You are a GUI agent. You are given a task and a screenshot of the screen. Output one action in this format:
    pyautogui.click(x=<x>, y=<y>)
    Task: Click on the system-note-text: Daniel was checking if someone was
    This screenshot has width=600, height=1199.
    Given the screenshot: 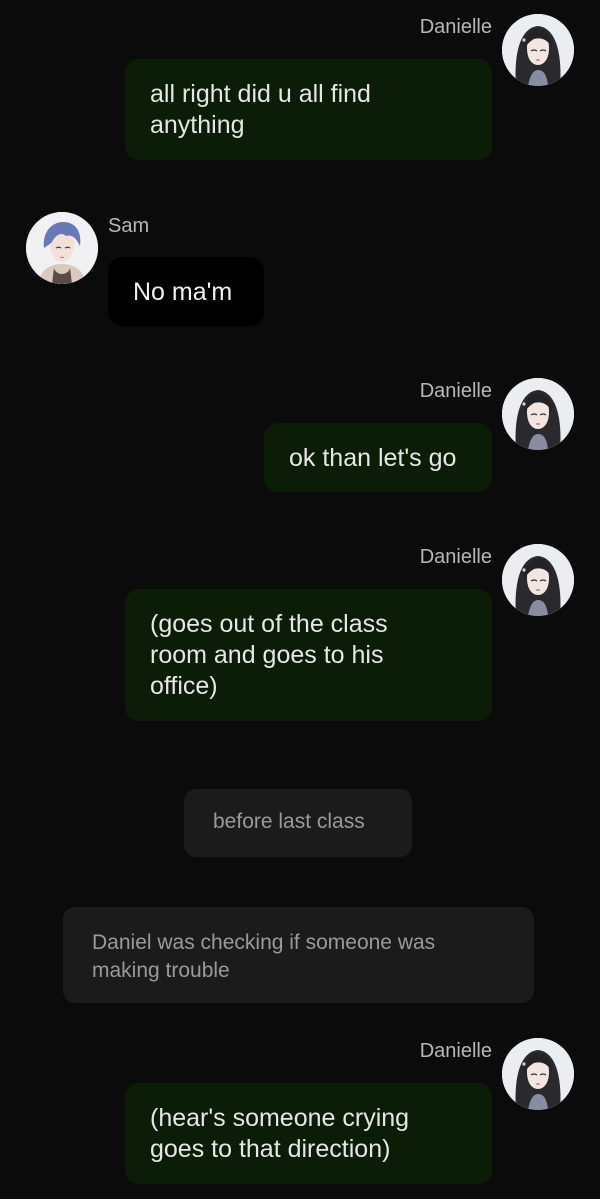 What is the action you would take?
    pyautogui.click(x=264, y=942)
    